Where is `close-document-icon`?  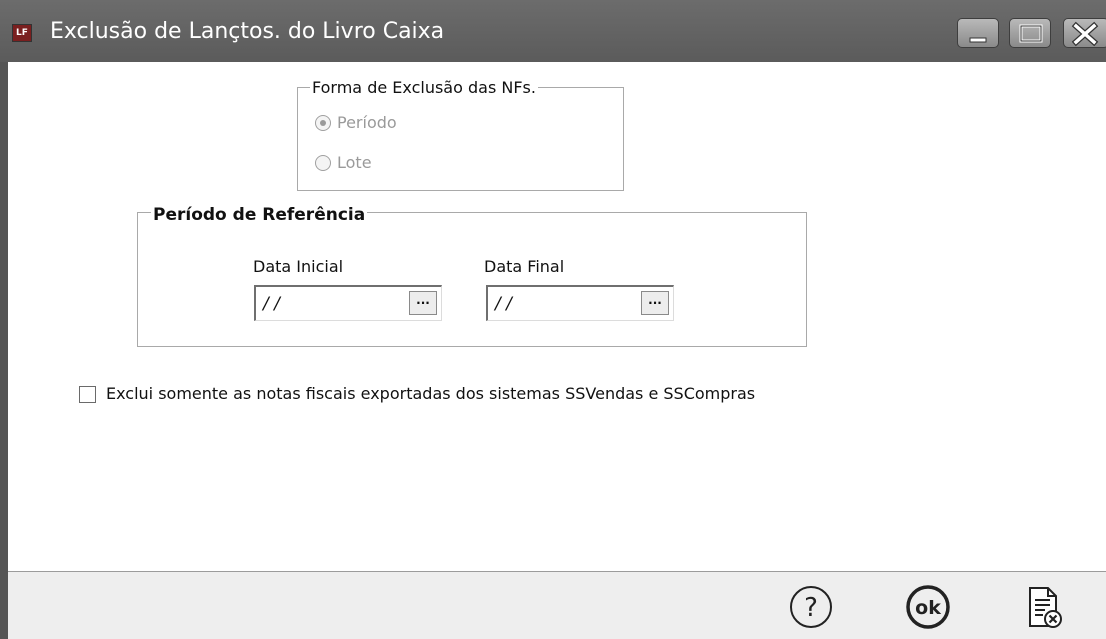
close-document-icon is located at coordinates (1045, 607).